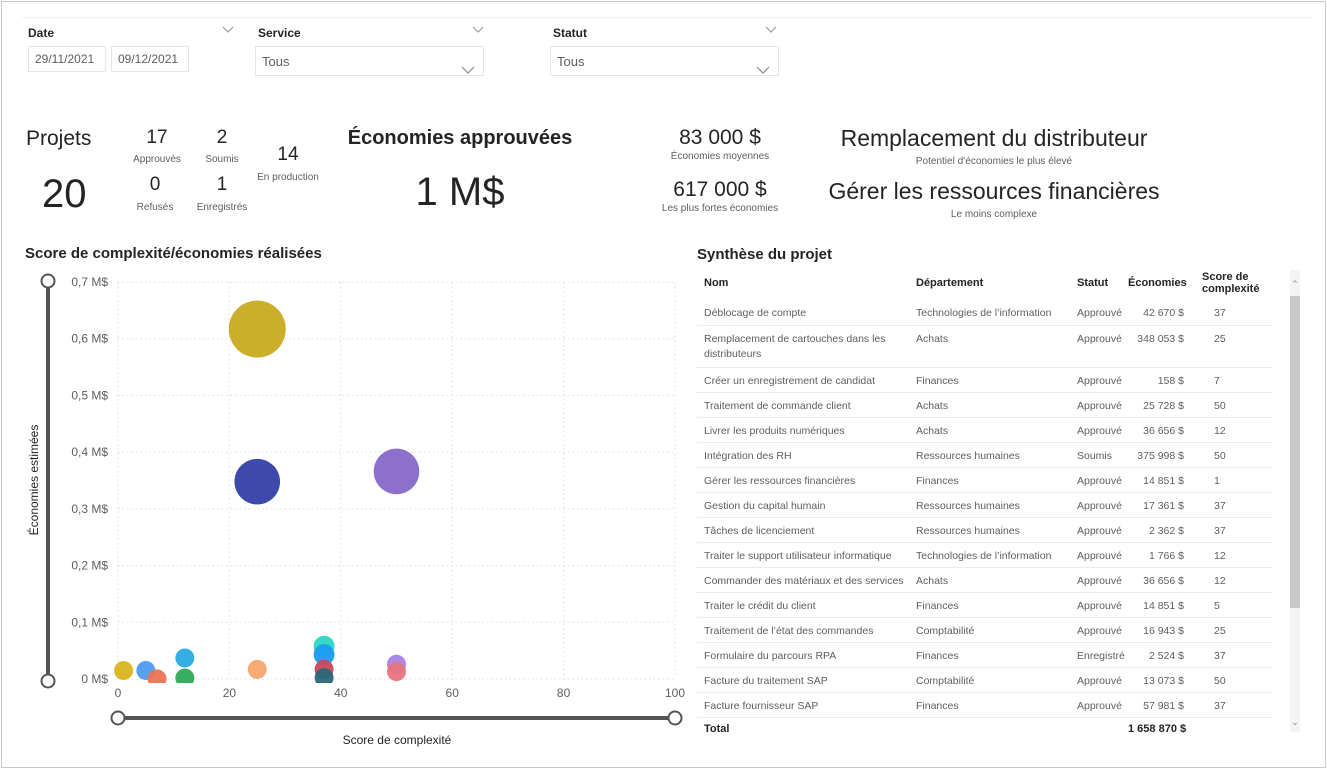 The image size is (1327, 769). What do you see at coordinates (48, 281) in the screenshot?
I see `y-axis-range-handle-top` at bounding box center [48, 281].